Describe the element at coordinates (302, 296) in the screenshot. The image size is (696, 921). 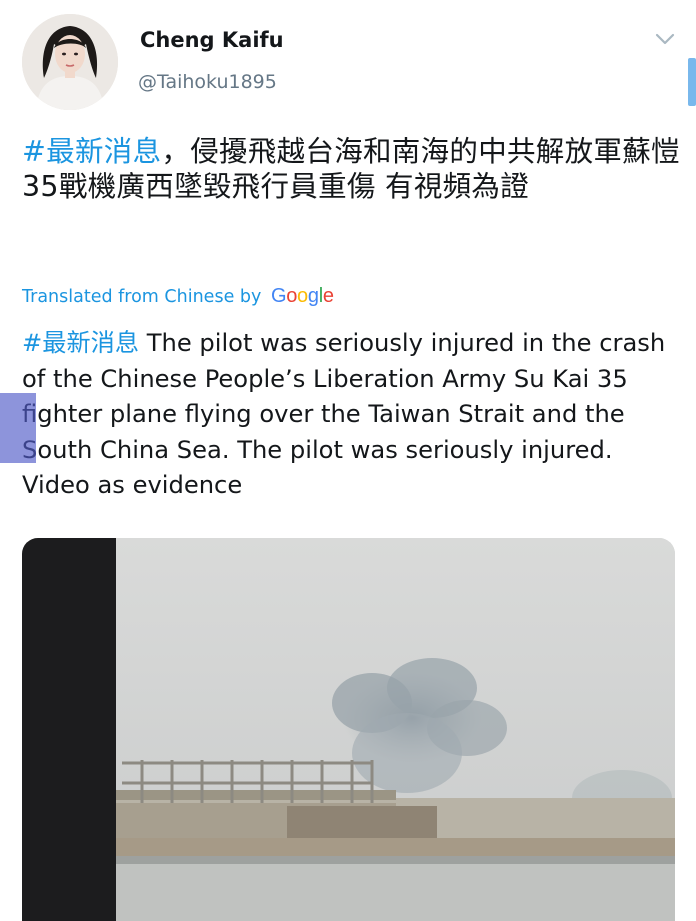
I see `google-logo: Google` at that location.